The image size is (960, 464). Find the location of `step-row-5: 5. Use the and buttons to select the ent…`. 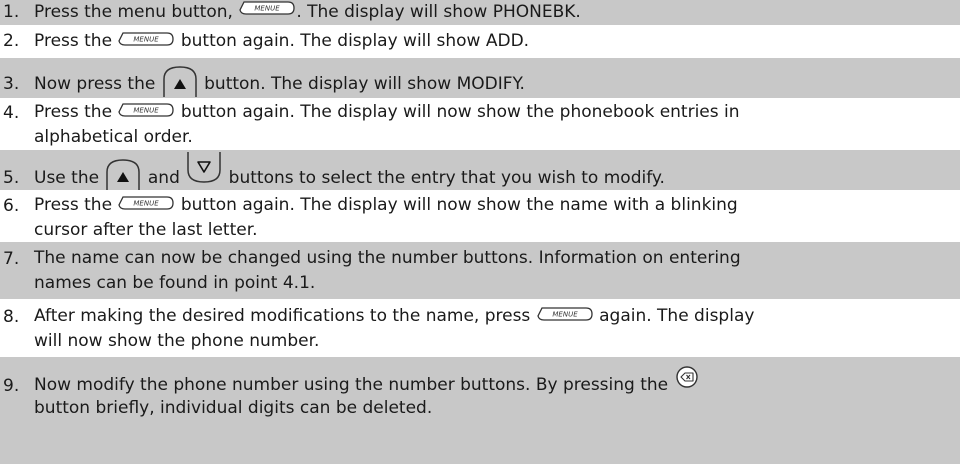

step-row-5: 5. Use the and buttons to select the ent… is located at coordinates (480, 170).